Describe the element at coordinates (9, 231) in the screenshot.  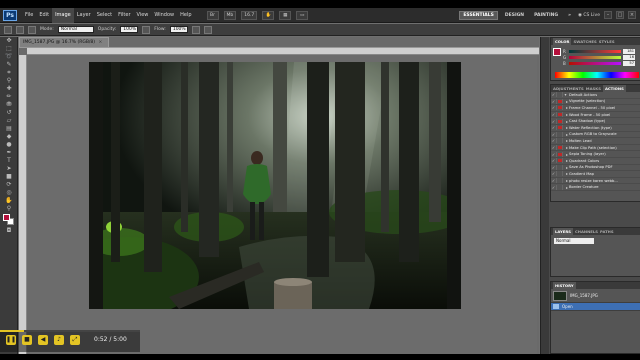
I see `quick-mask-icon: ◘` at that location.